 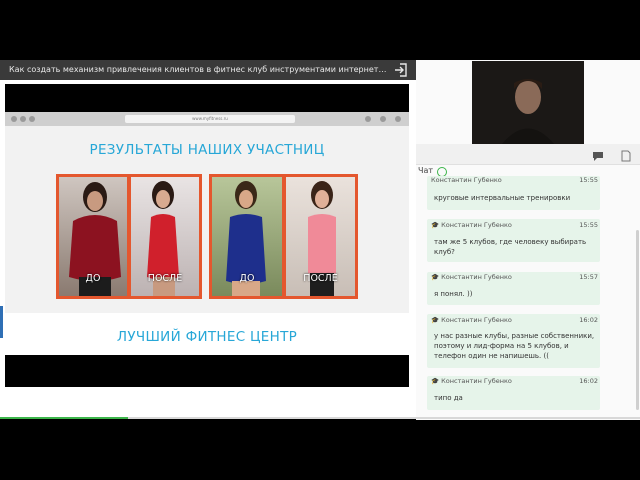 I want to click on chat-title: Чат, so click(x=426, y=170).